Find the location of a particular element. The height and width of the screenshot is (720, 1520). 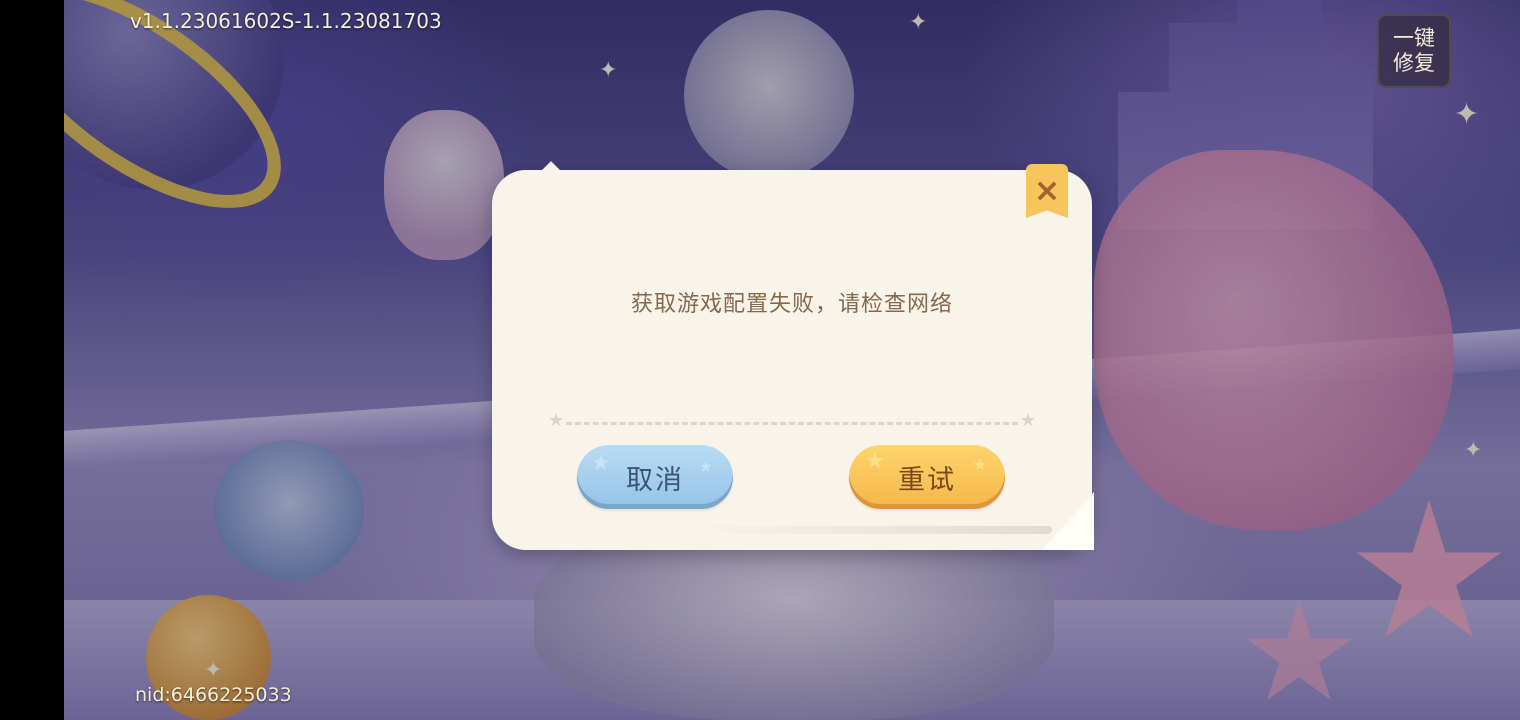

version-label: v1.1.23061602S-1.1.23081703 is located at coordinates (286, 21).